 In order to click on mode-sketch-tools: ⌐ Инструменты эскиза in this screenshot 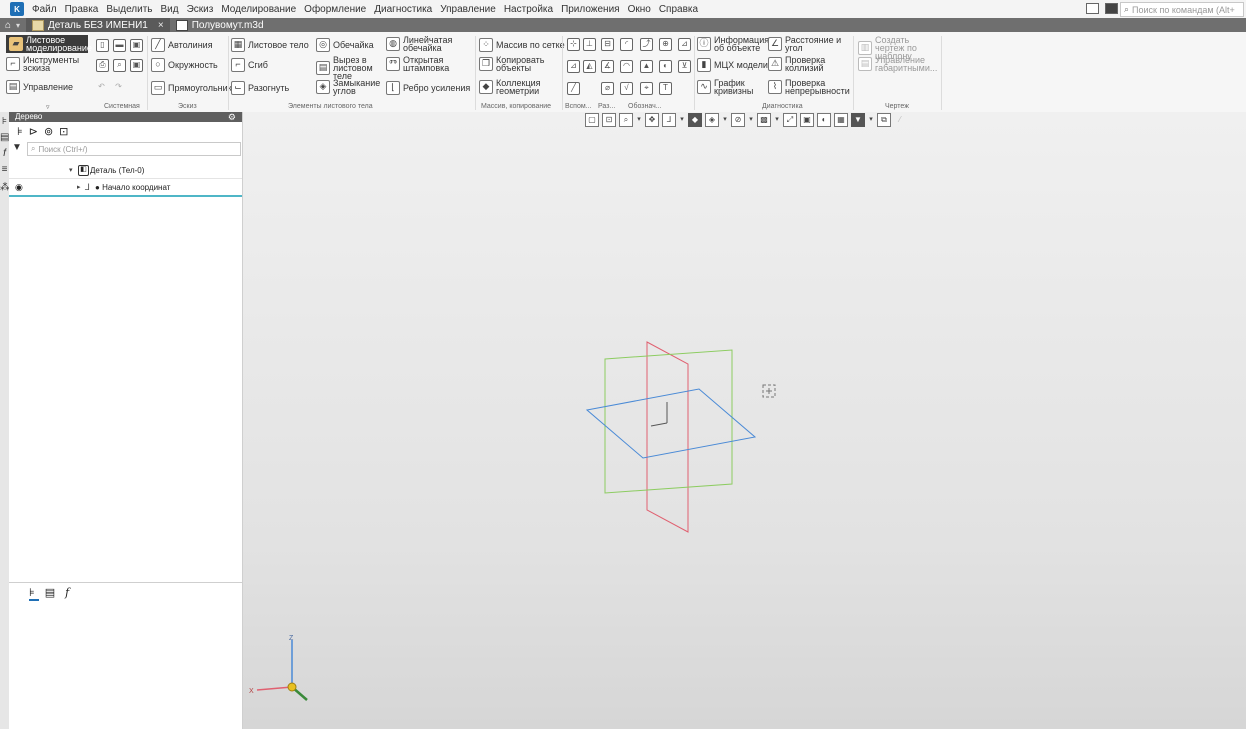, I will do `click(46, 64)`.